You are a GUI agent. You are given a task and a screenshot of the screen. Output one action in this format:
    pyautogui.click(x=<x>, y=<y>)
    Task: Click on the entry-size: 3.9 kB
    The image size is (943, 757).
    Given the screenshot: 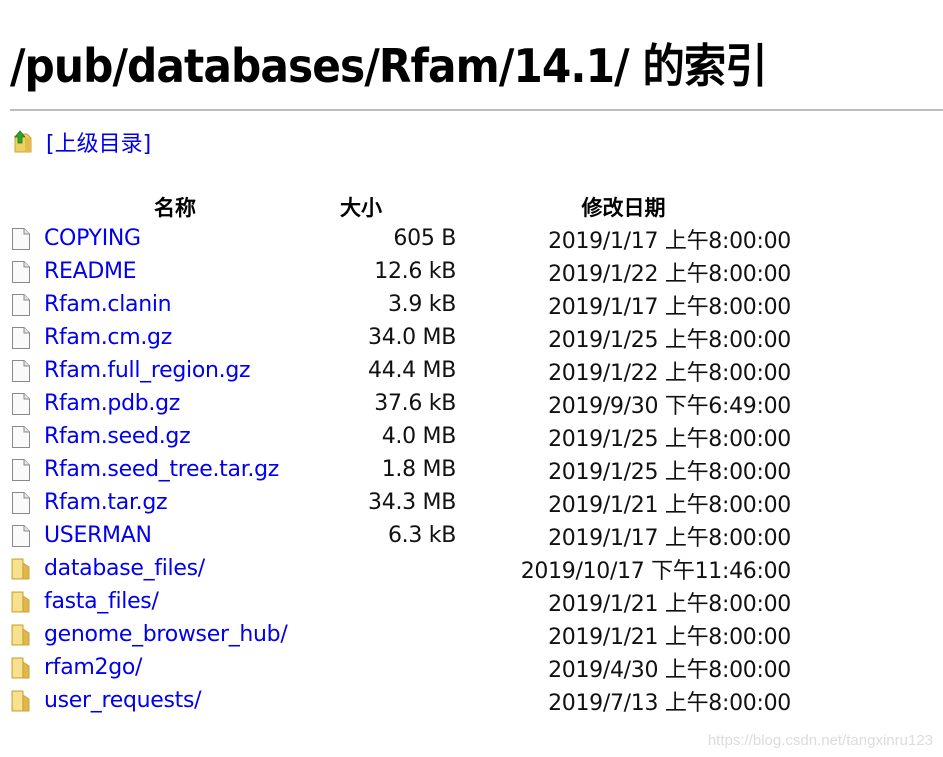 What is the action you would take?
    pyautogui.click(x=421, y=304)
    